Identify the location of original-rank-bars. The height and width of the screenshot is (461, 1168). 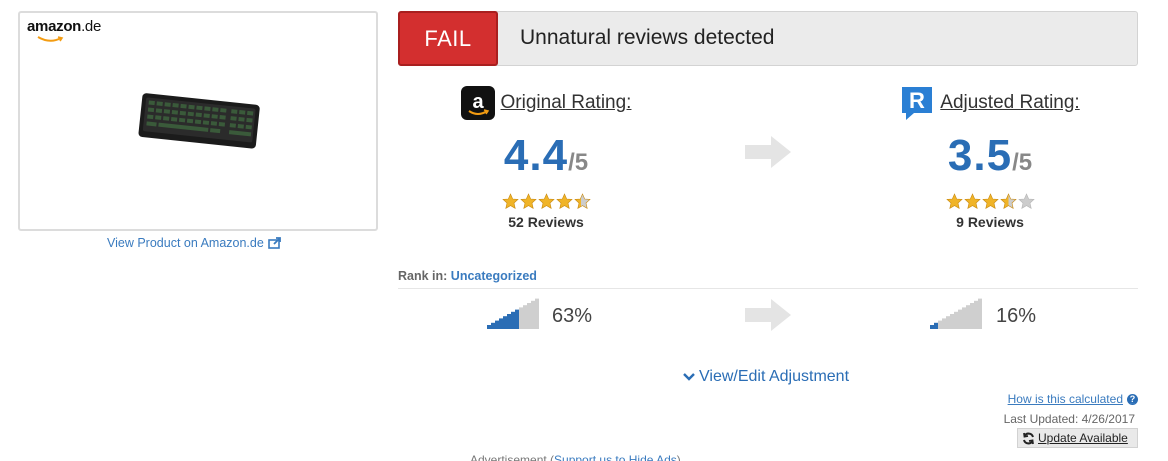
(513, 313).